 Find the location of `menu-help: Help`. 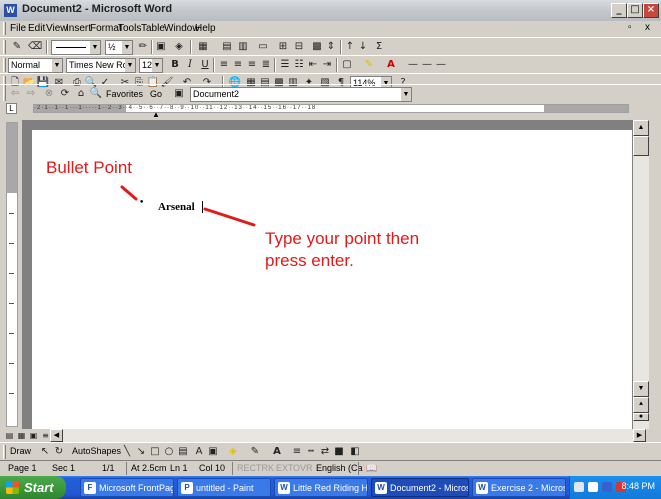

menu-help: Help is located at coordinates (205, 28).